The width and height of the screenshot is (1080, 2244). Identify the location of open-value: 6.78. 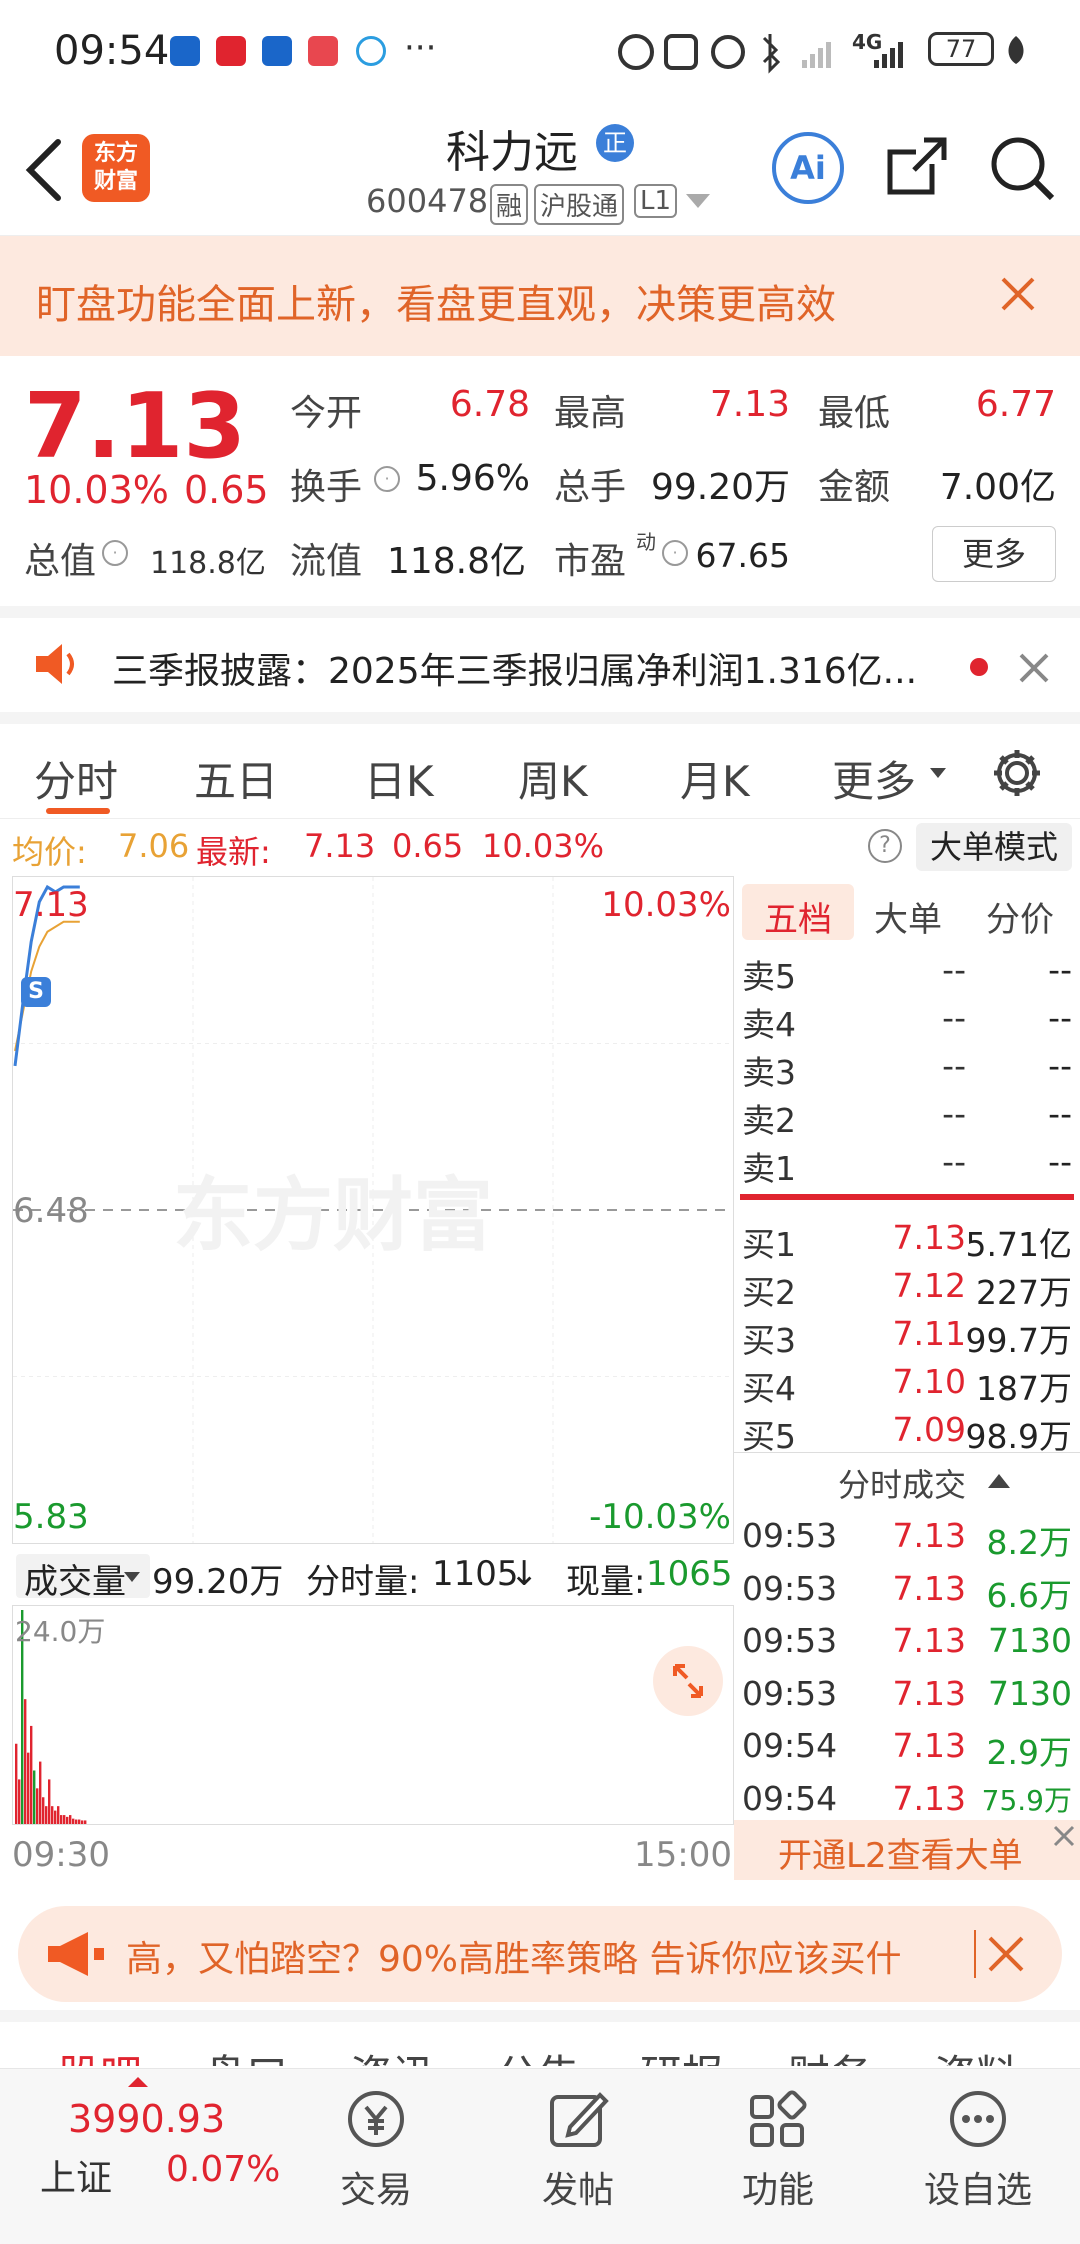
(489, 404).